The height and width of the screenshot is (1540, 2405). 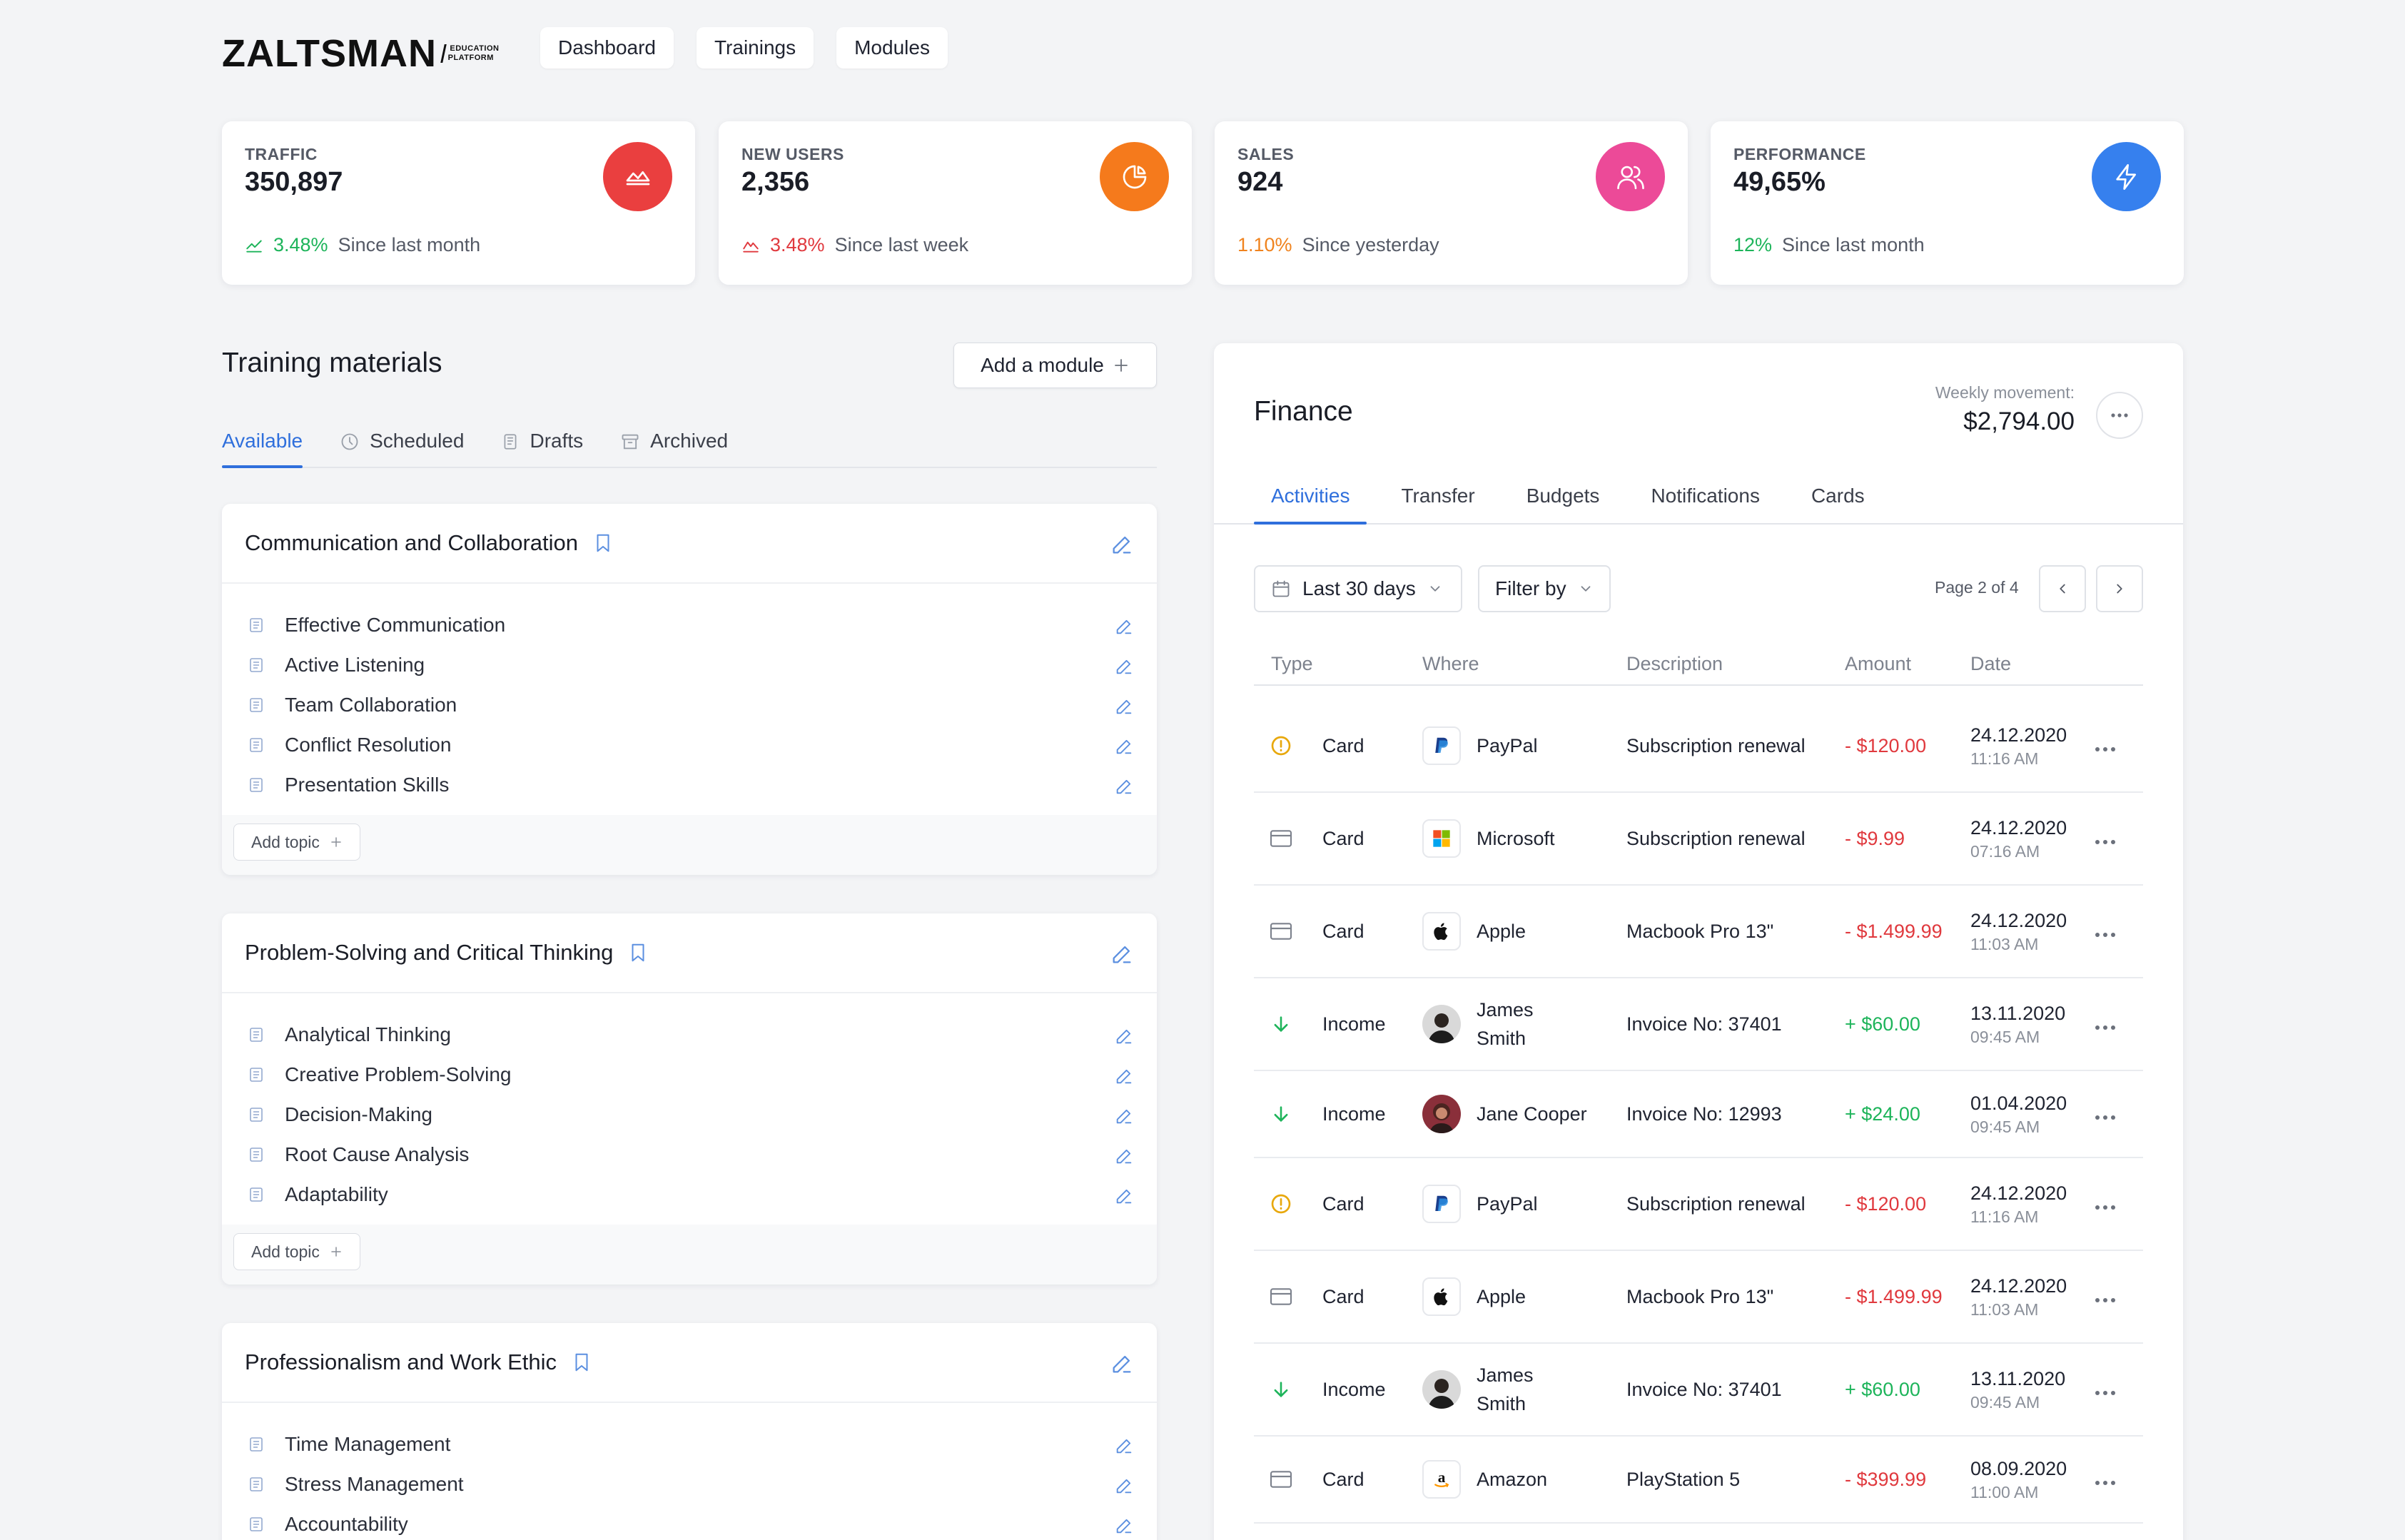 I want to click on brand-logo: ZALTSMAN EDUCATION PLATFORM, so click(x=361, y=53).